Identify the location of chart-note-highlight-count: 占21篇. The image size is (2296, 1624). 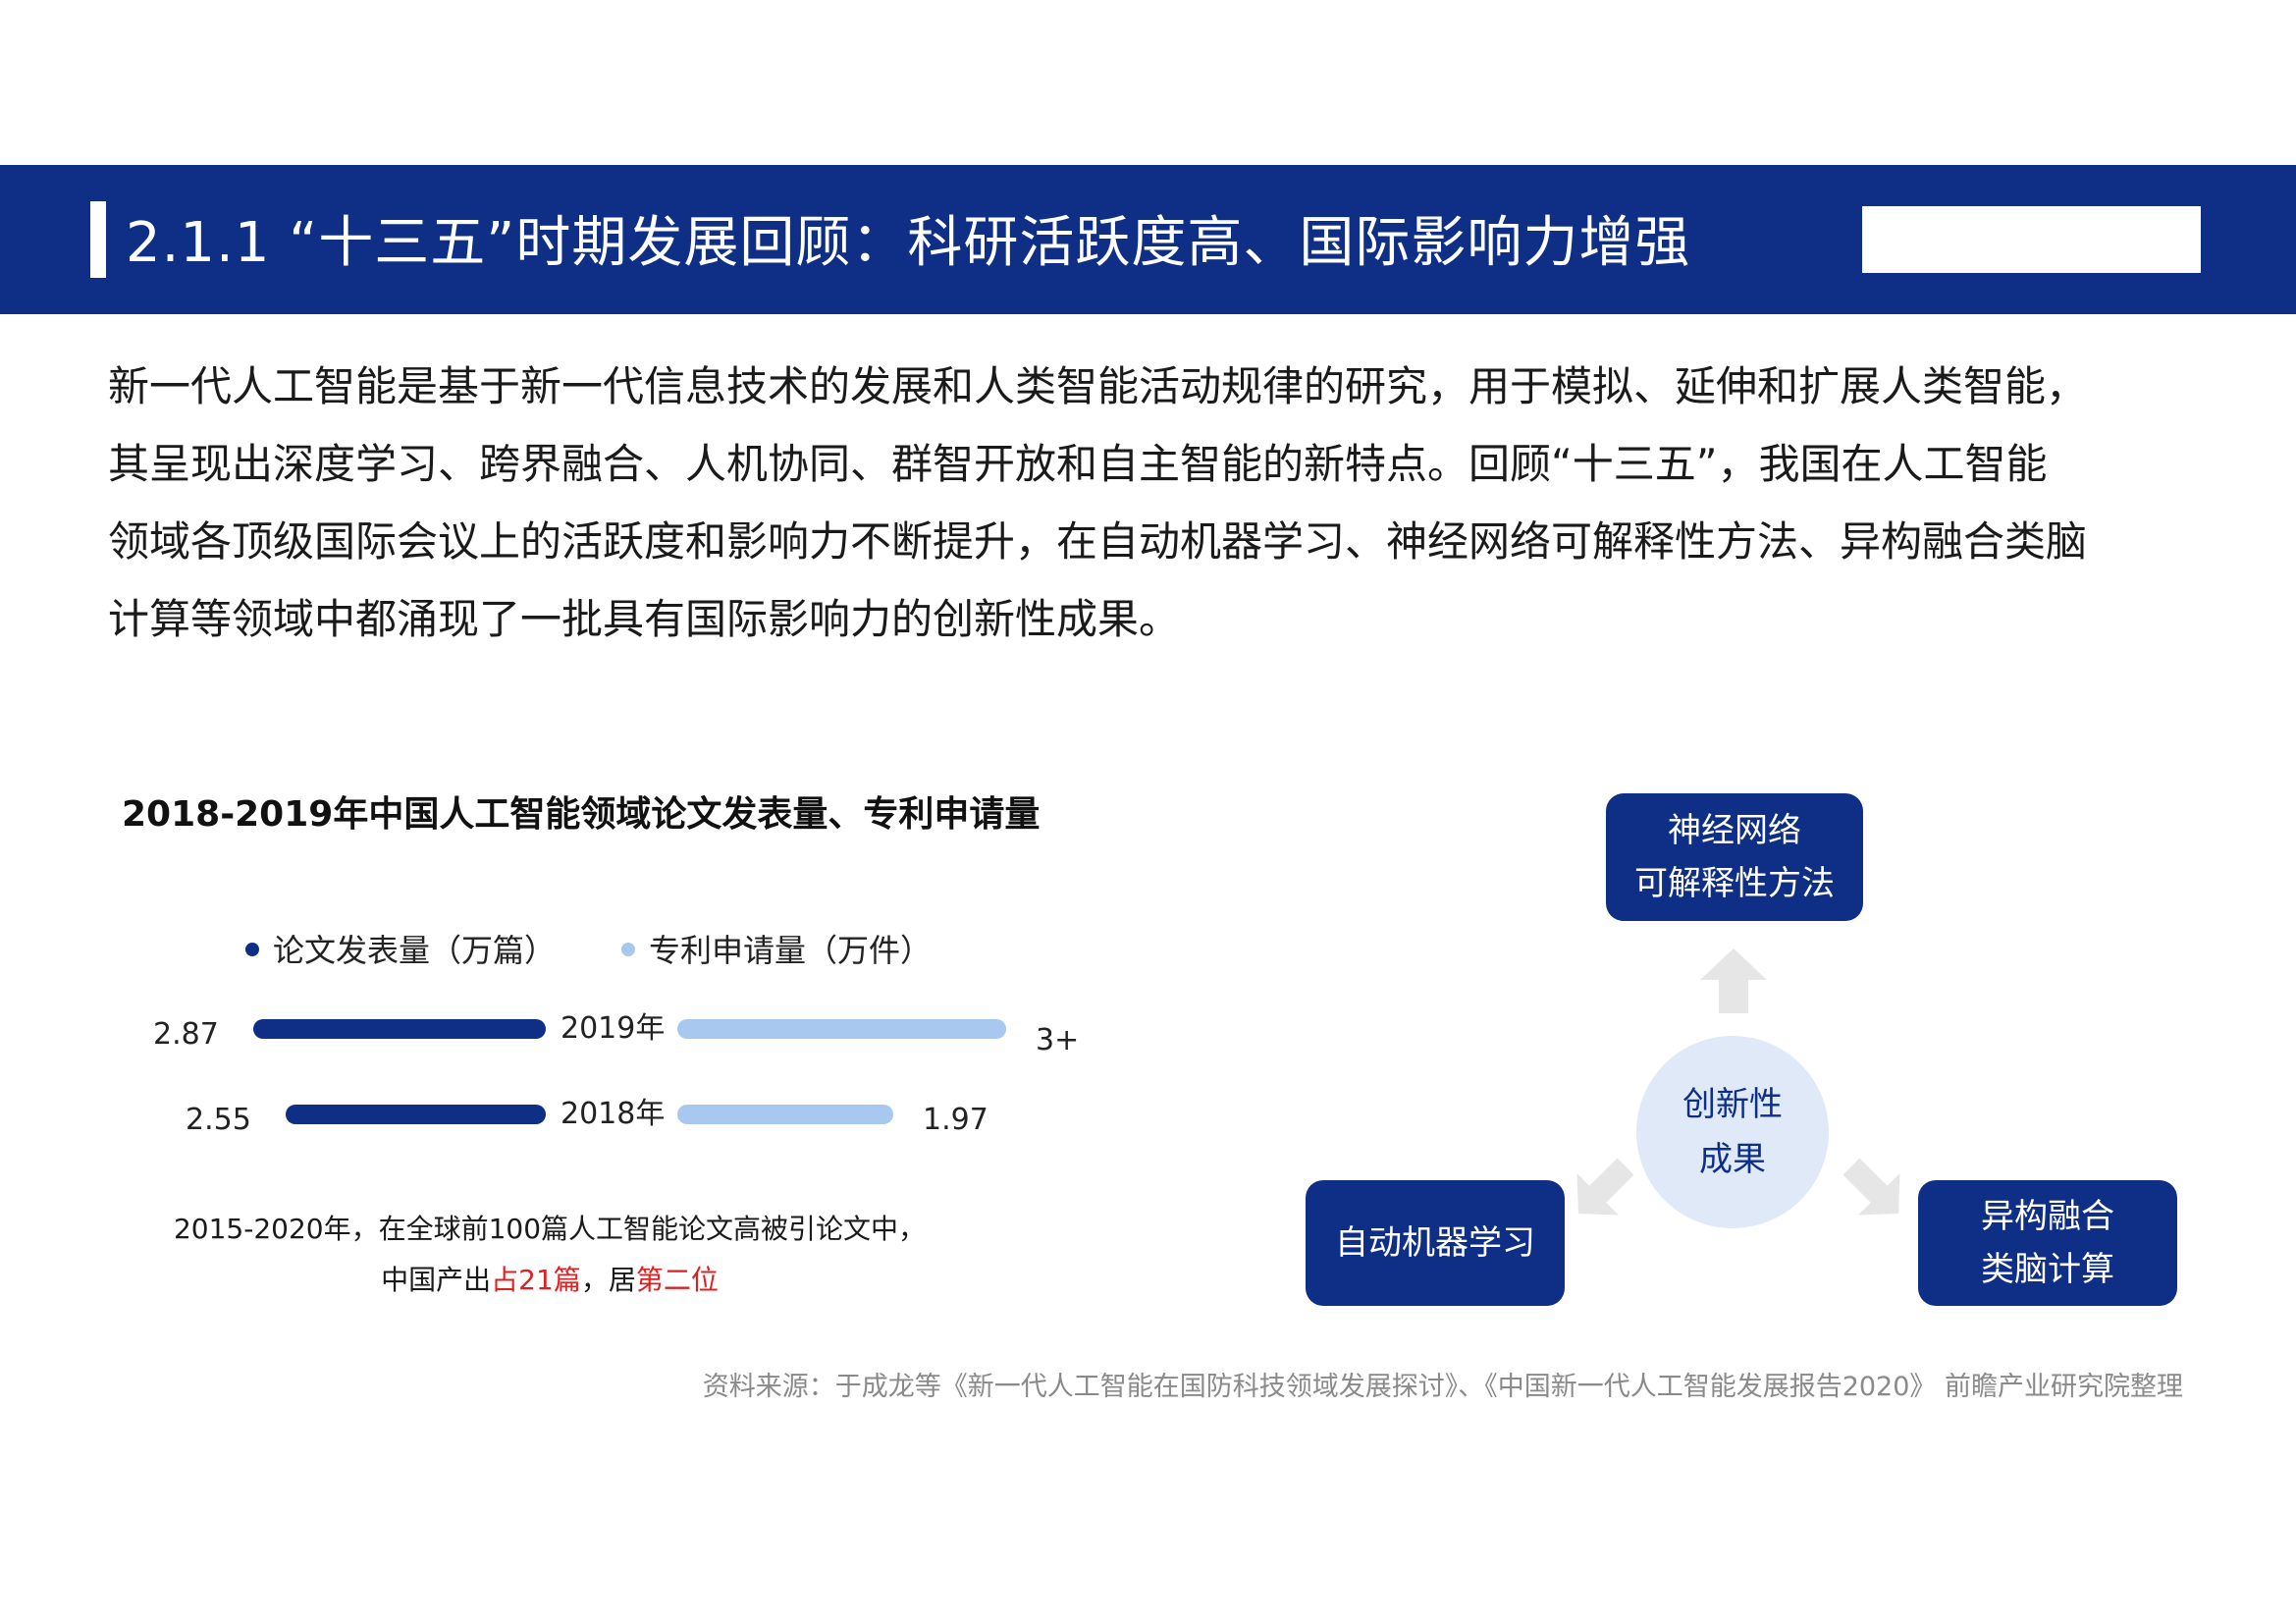
(536, 1280).